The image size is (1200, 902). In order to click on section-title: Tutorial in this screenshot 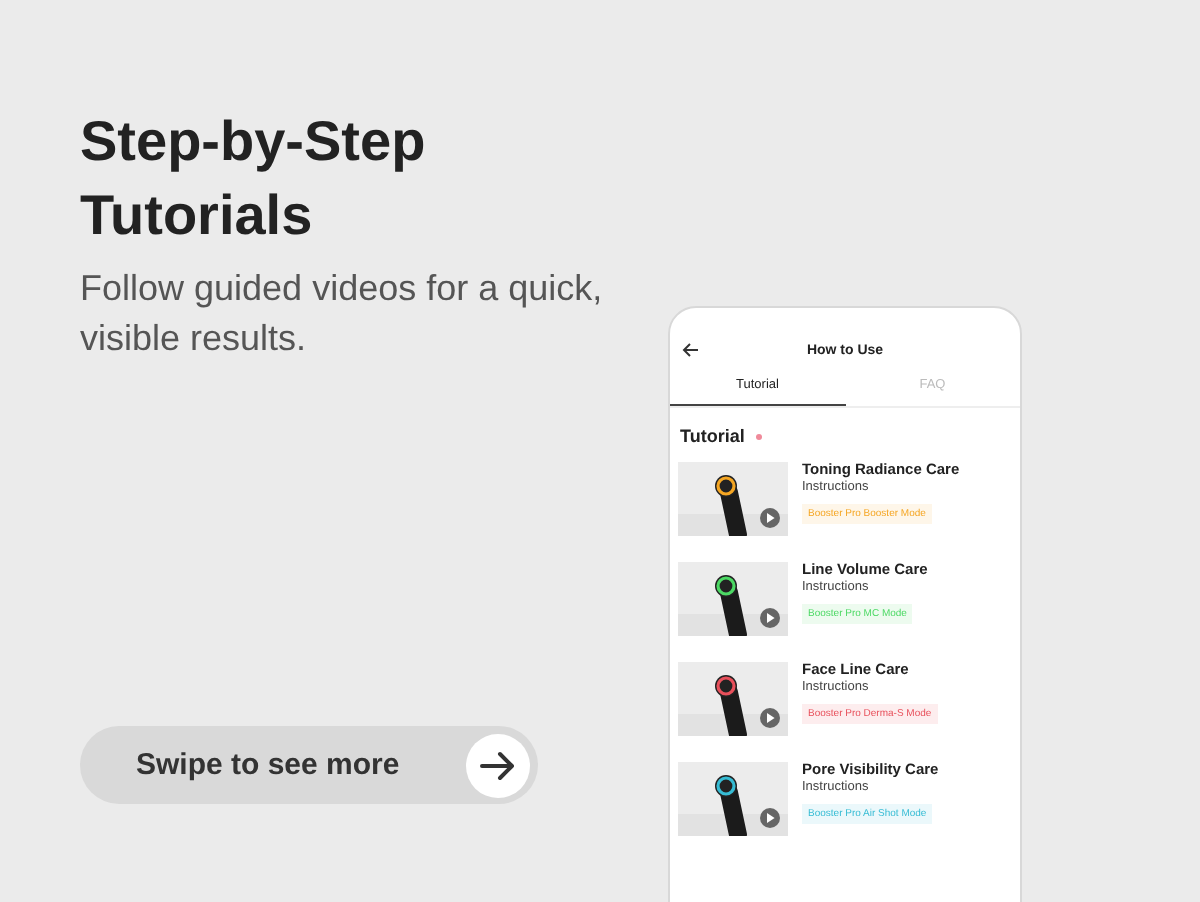, I will do `click(712, 436)`.